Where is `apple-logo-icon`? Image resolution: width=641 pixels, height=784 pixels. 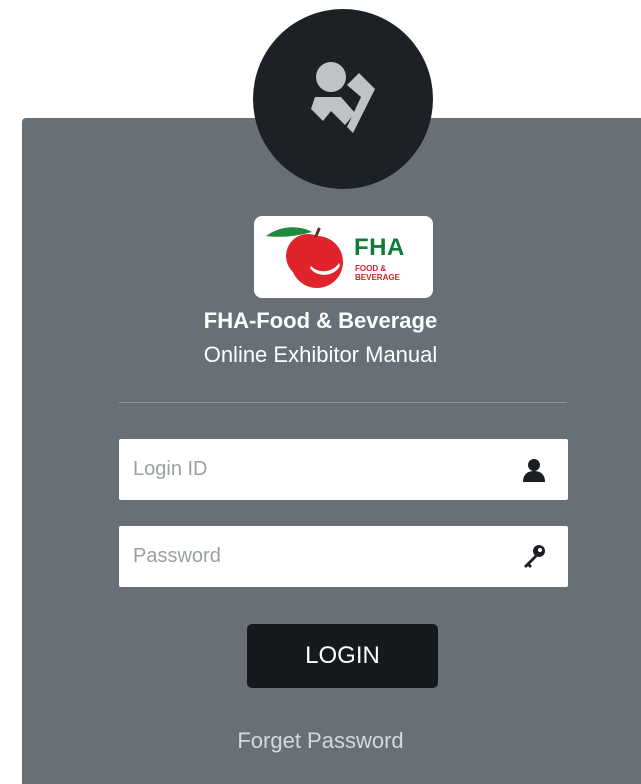
apple-logo-icon is located at coordinates (304, 257).